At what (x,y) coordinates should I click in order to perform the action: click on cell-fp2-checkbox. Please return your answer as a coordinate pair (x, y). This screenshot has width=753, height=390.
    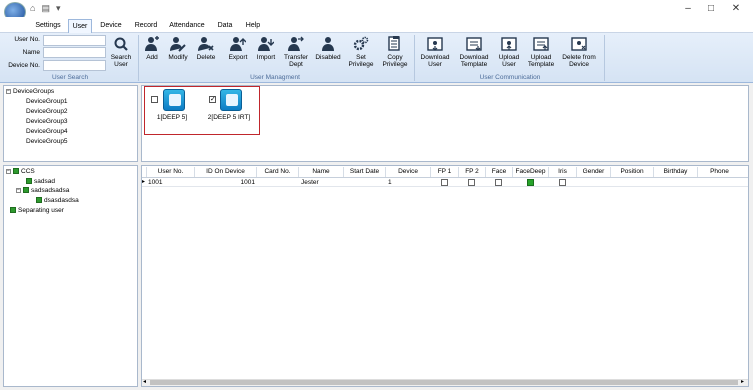
    Looking at the image, I should click on (471, 182).